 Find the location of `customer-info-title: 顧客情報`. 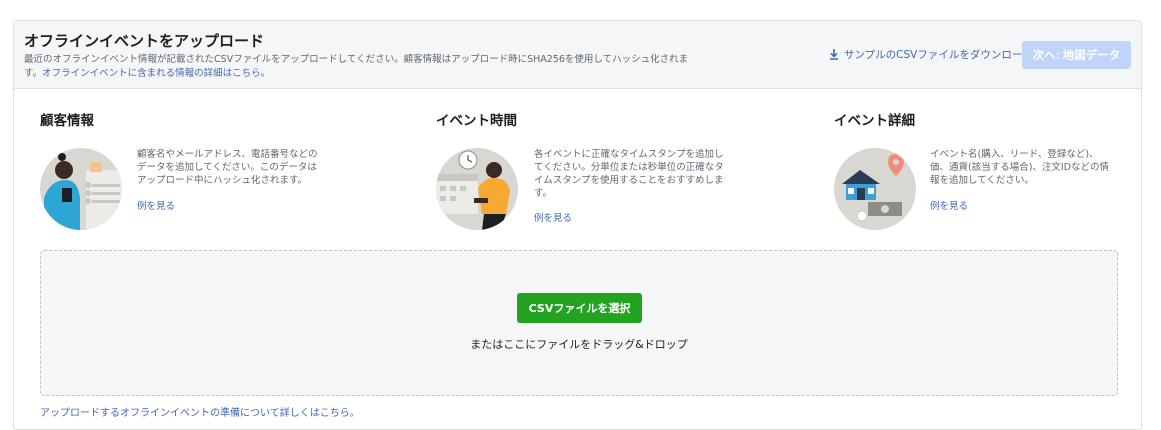

customer-info-title: 顧客情報 is located at coordinates (67, 121).